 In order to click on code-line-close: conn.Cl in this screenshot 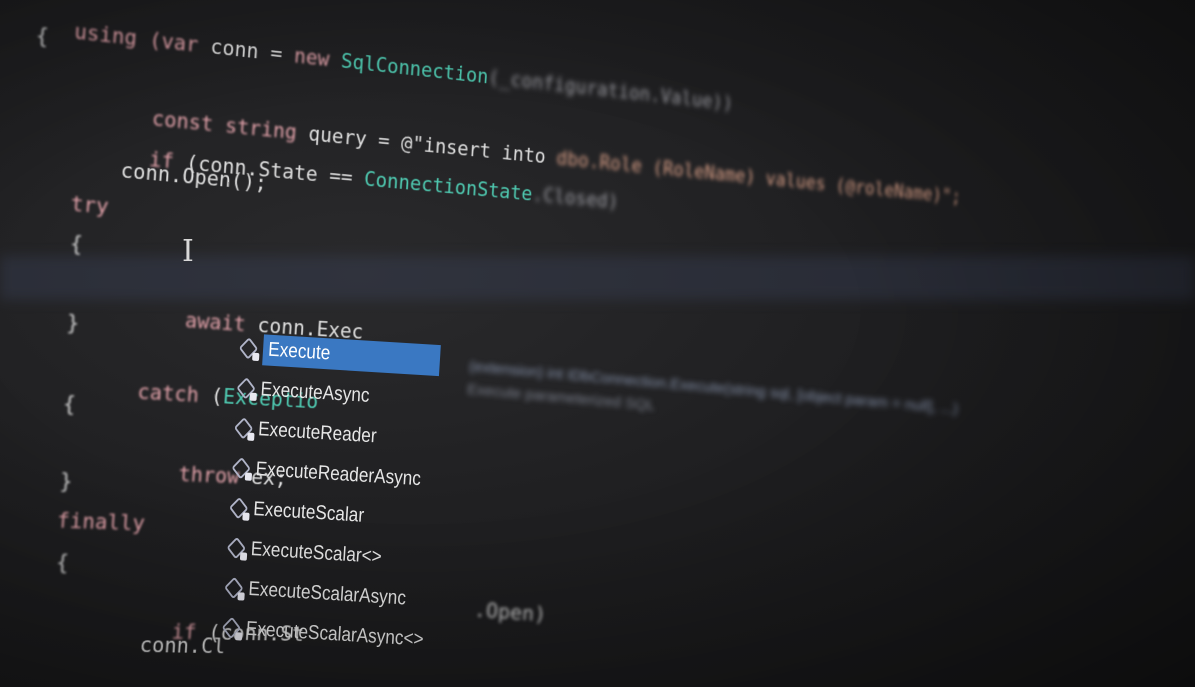, I will do `click(182, 646)`.